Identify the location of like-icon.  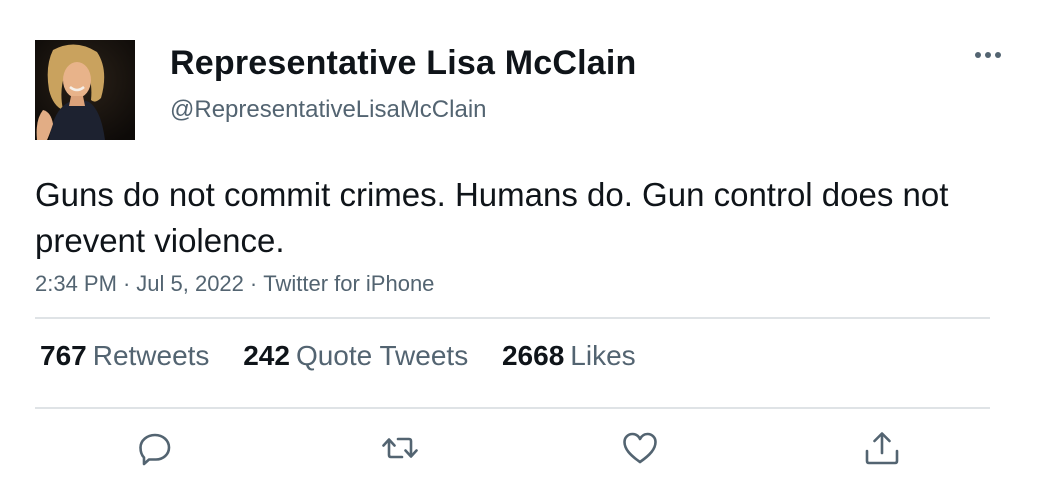
(640, 448).